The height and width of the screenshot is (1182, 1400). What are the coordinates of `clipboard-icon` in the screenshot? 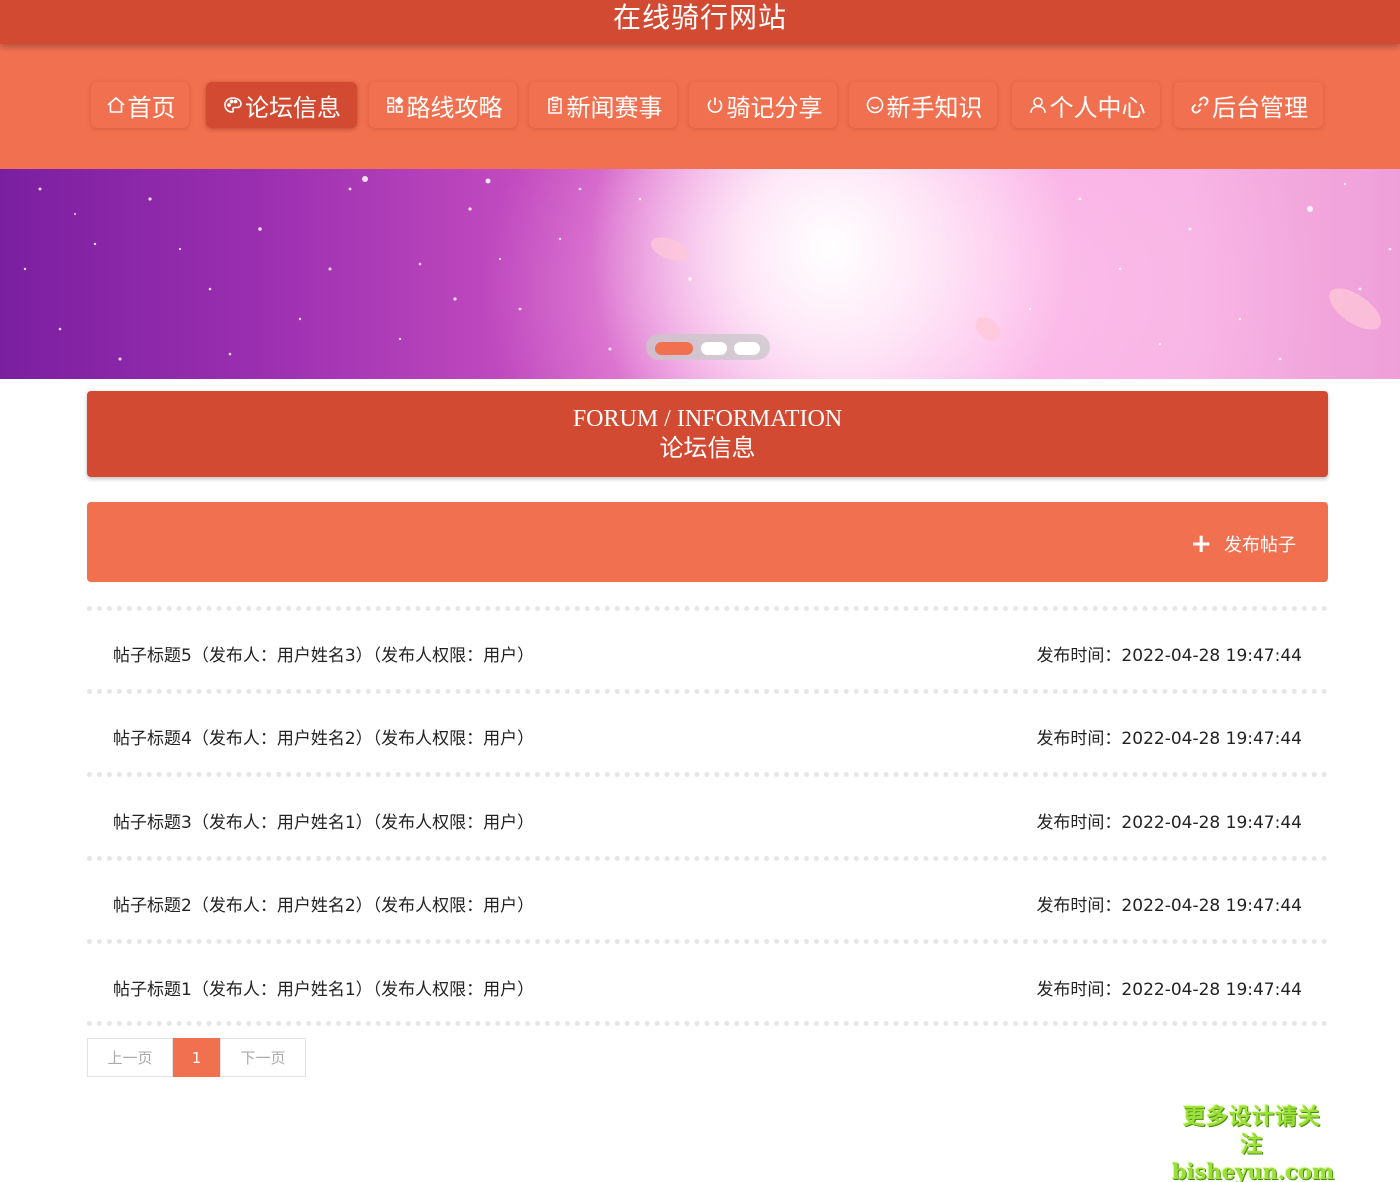 It's located at (555, 105).